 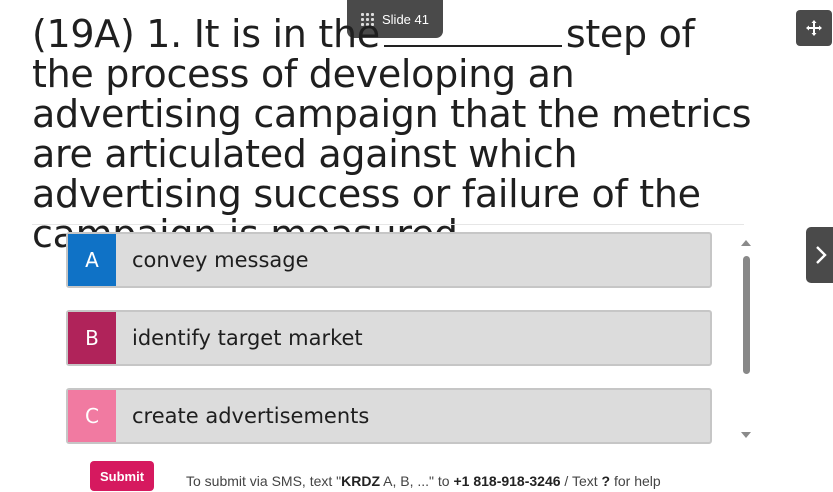 I want to click on sms-mid: A, B, ..." to, so click(x=417, y=481).